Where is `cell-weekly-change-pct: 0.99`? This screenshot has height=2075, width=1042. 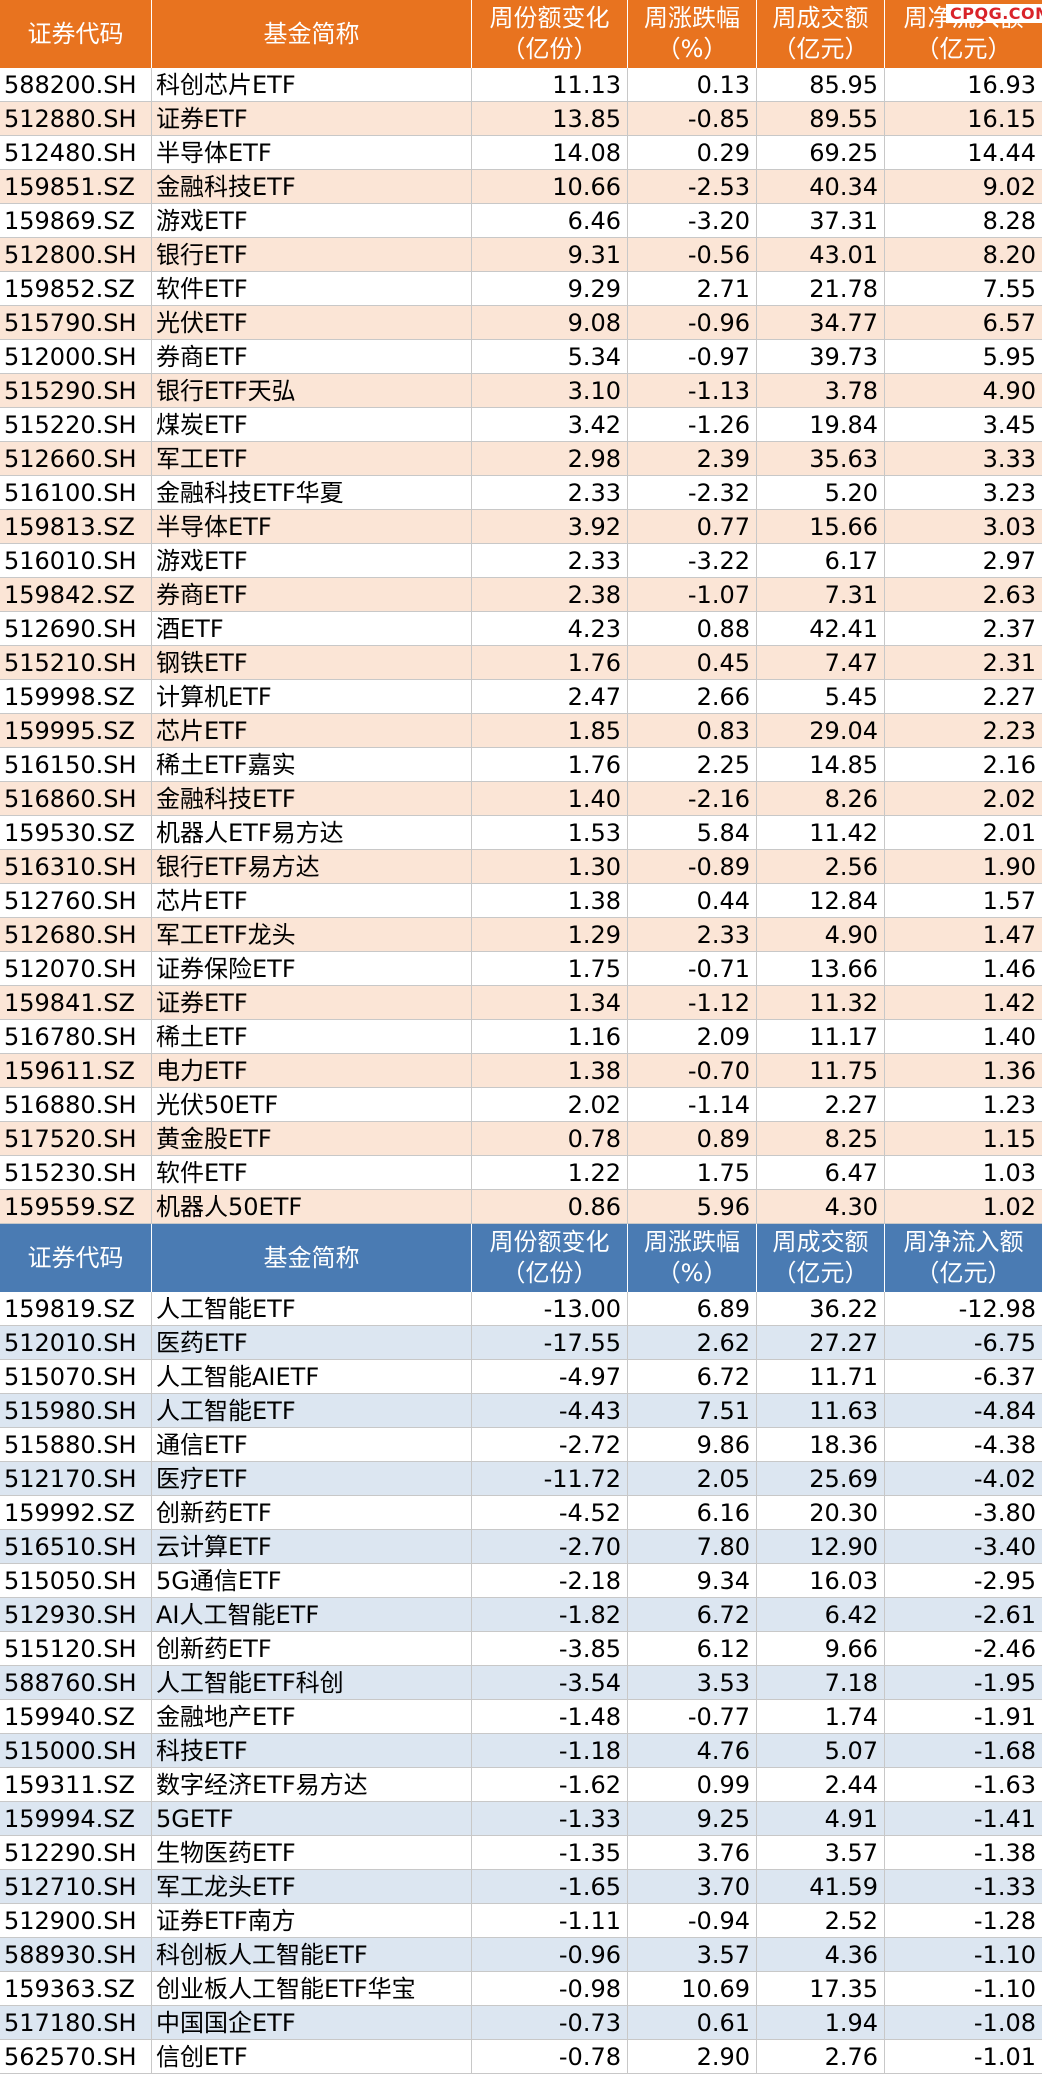 cell-weekly-change-pct: 0.99 is located at coordinates (692, 1784).